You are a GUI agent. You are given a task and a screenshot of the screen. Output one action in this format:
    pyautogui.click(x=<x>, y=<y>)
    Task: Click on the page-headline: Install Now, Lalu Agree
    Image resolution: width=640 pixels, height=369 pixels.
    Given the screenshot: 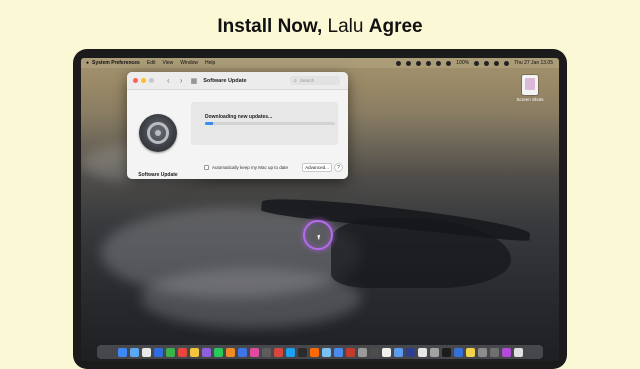 What is the action you would take?
    pyautogui.click(x=320, y=27)
    